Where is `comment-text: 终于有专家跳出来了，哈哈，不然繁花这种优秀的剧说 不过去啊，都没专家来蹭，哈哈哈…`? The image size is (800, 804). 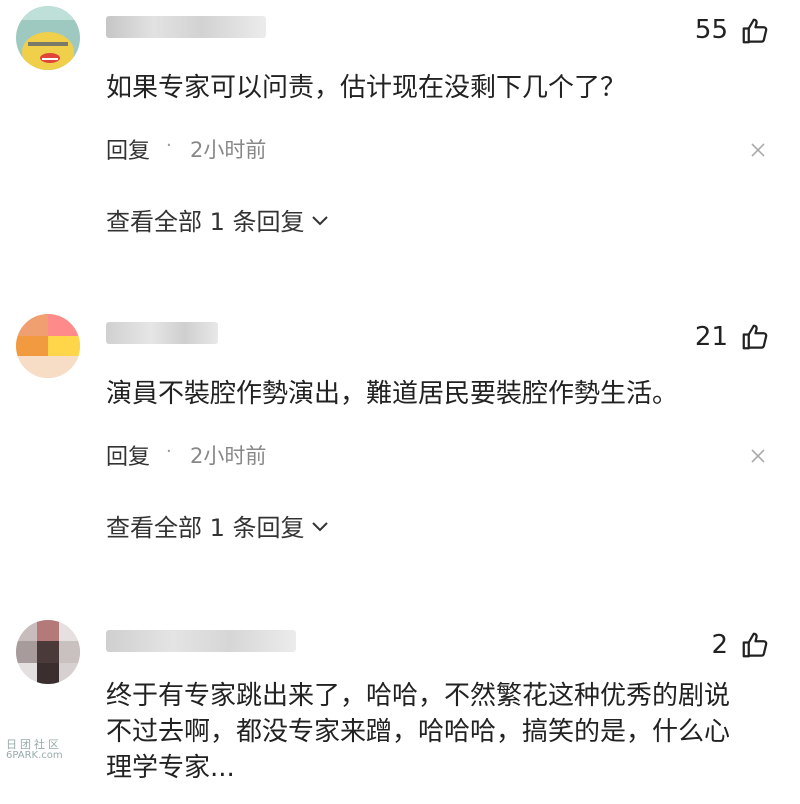 comment-text: 终于有专家跳出来了，哈哈，不然繁花这种优秀的剧说 不过去啊，都没专家来蹭，哈哈哈… is located at coordinates (433, 732).